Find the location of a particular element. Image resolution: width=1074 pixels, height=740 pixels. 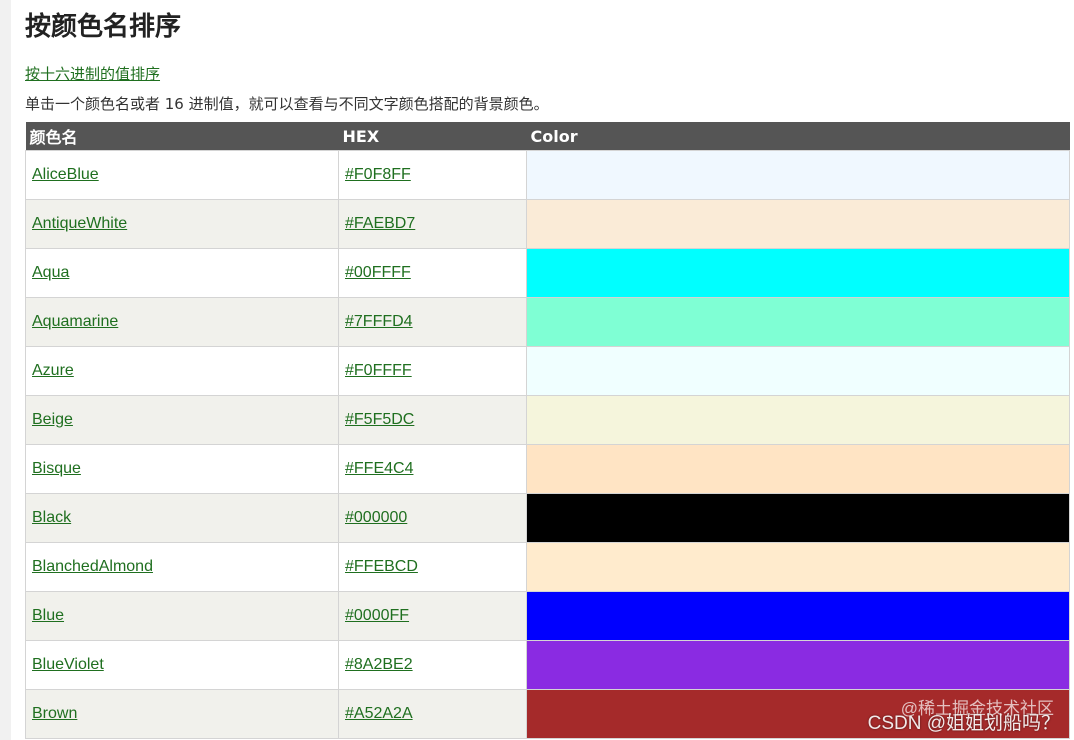

page-title: 按颜色名排序 is located at coordinates (103, 27).